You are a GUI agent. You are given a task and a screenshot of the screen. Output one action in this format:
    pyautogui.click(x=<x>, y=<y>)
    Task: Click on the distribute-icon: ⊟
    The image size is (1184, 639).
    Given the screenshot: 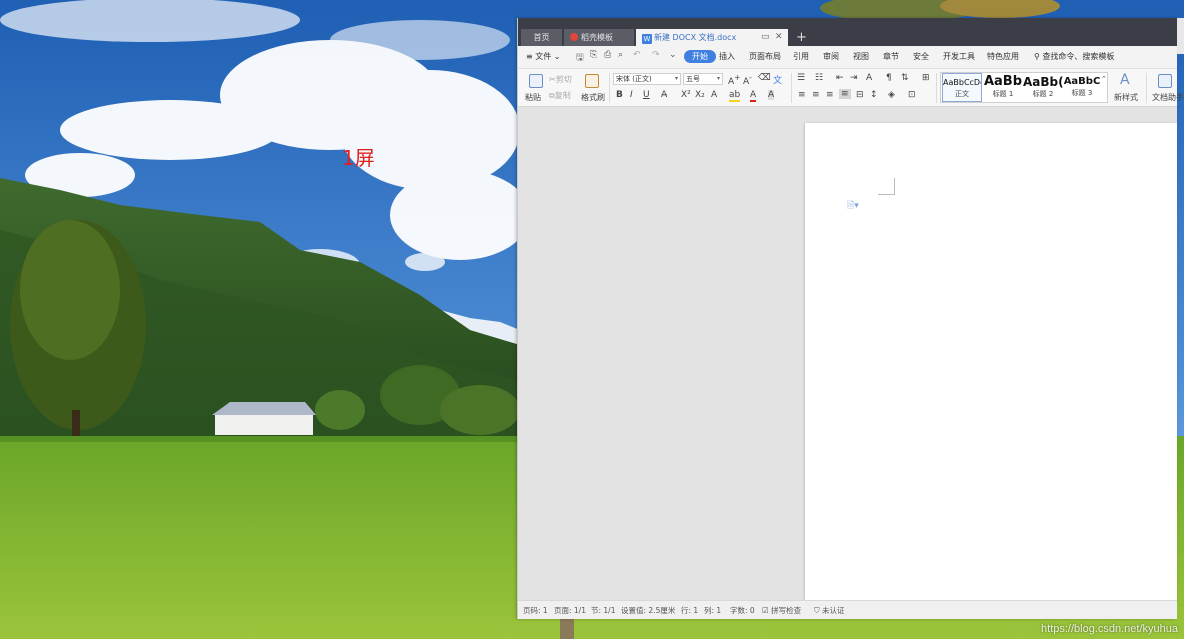 What is the action you would take?
    pyautogui.click(x=860, y=95)
    